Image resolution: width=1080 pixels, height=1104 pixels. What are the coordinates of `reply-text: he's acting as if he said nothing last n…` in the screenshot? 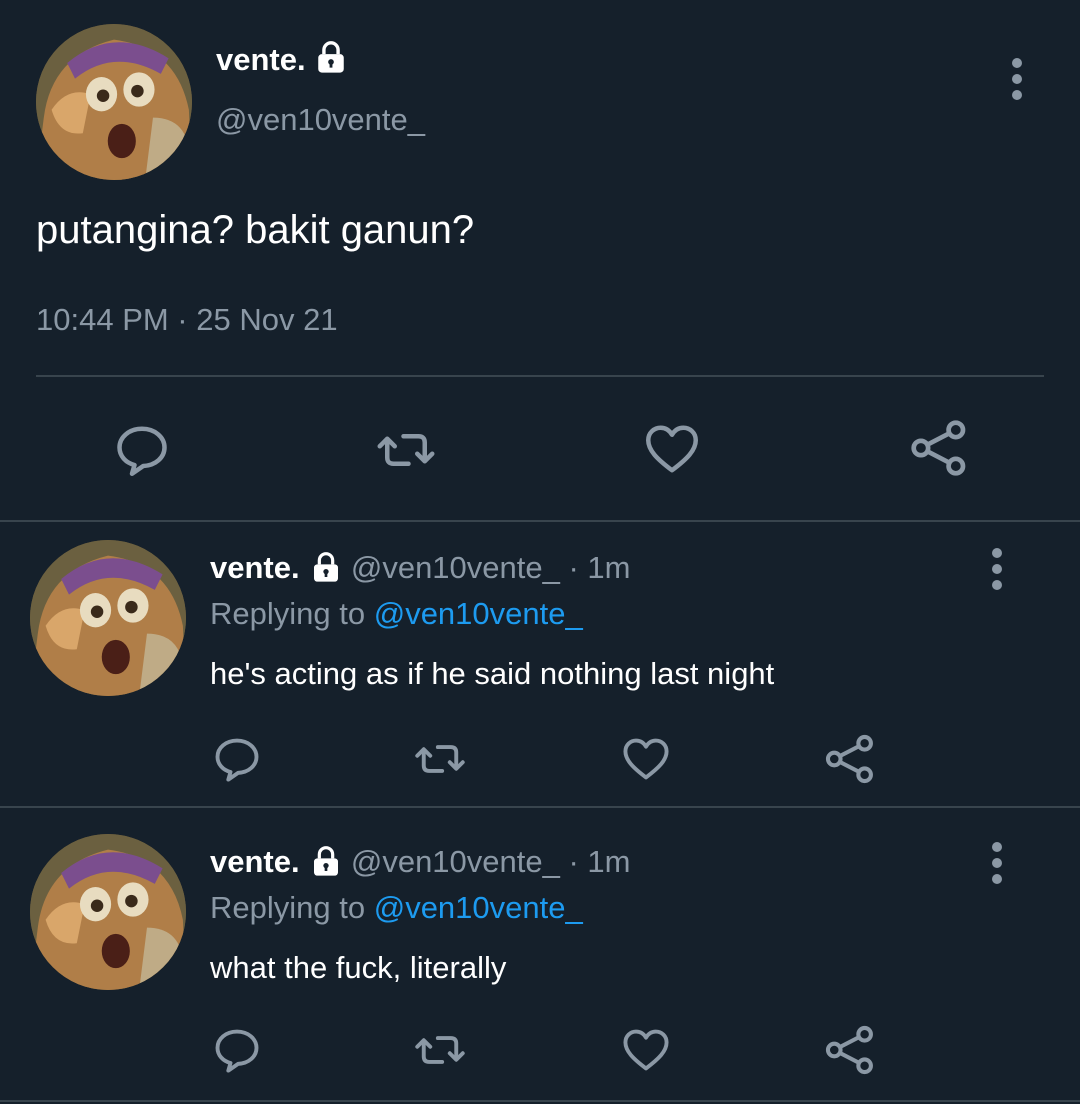 It's located at (492, 673).